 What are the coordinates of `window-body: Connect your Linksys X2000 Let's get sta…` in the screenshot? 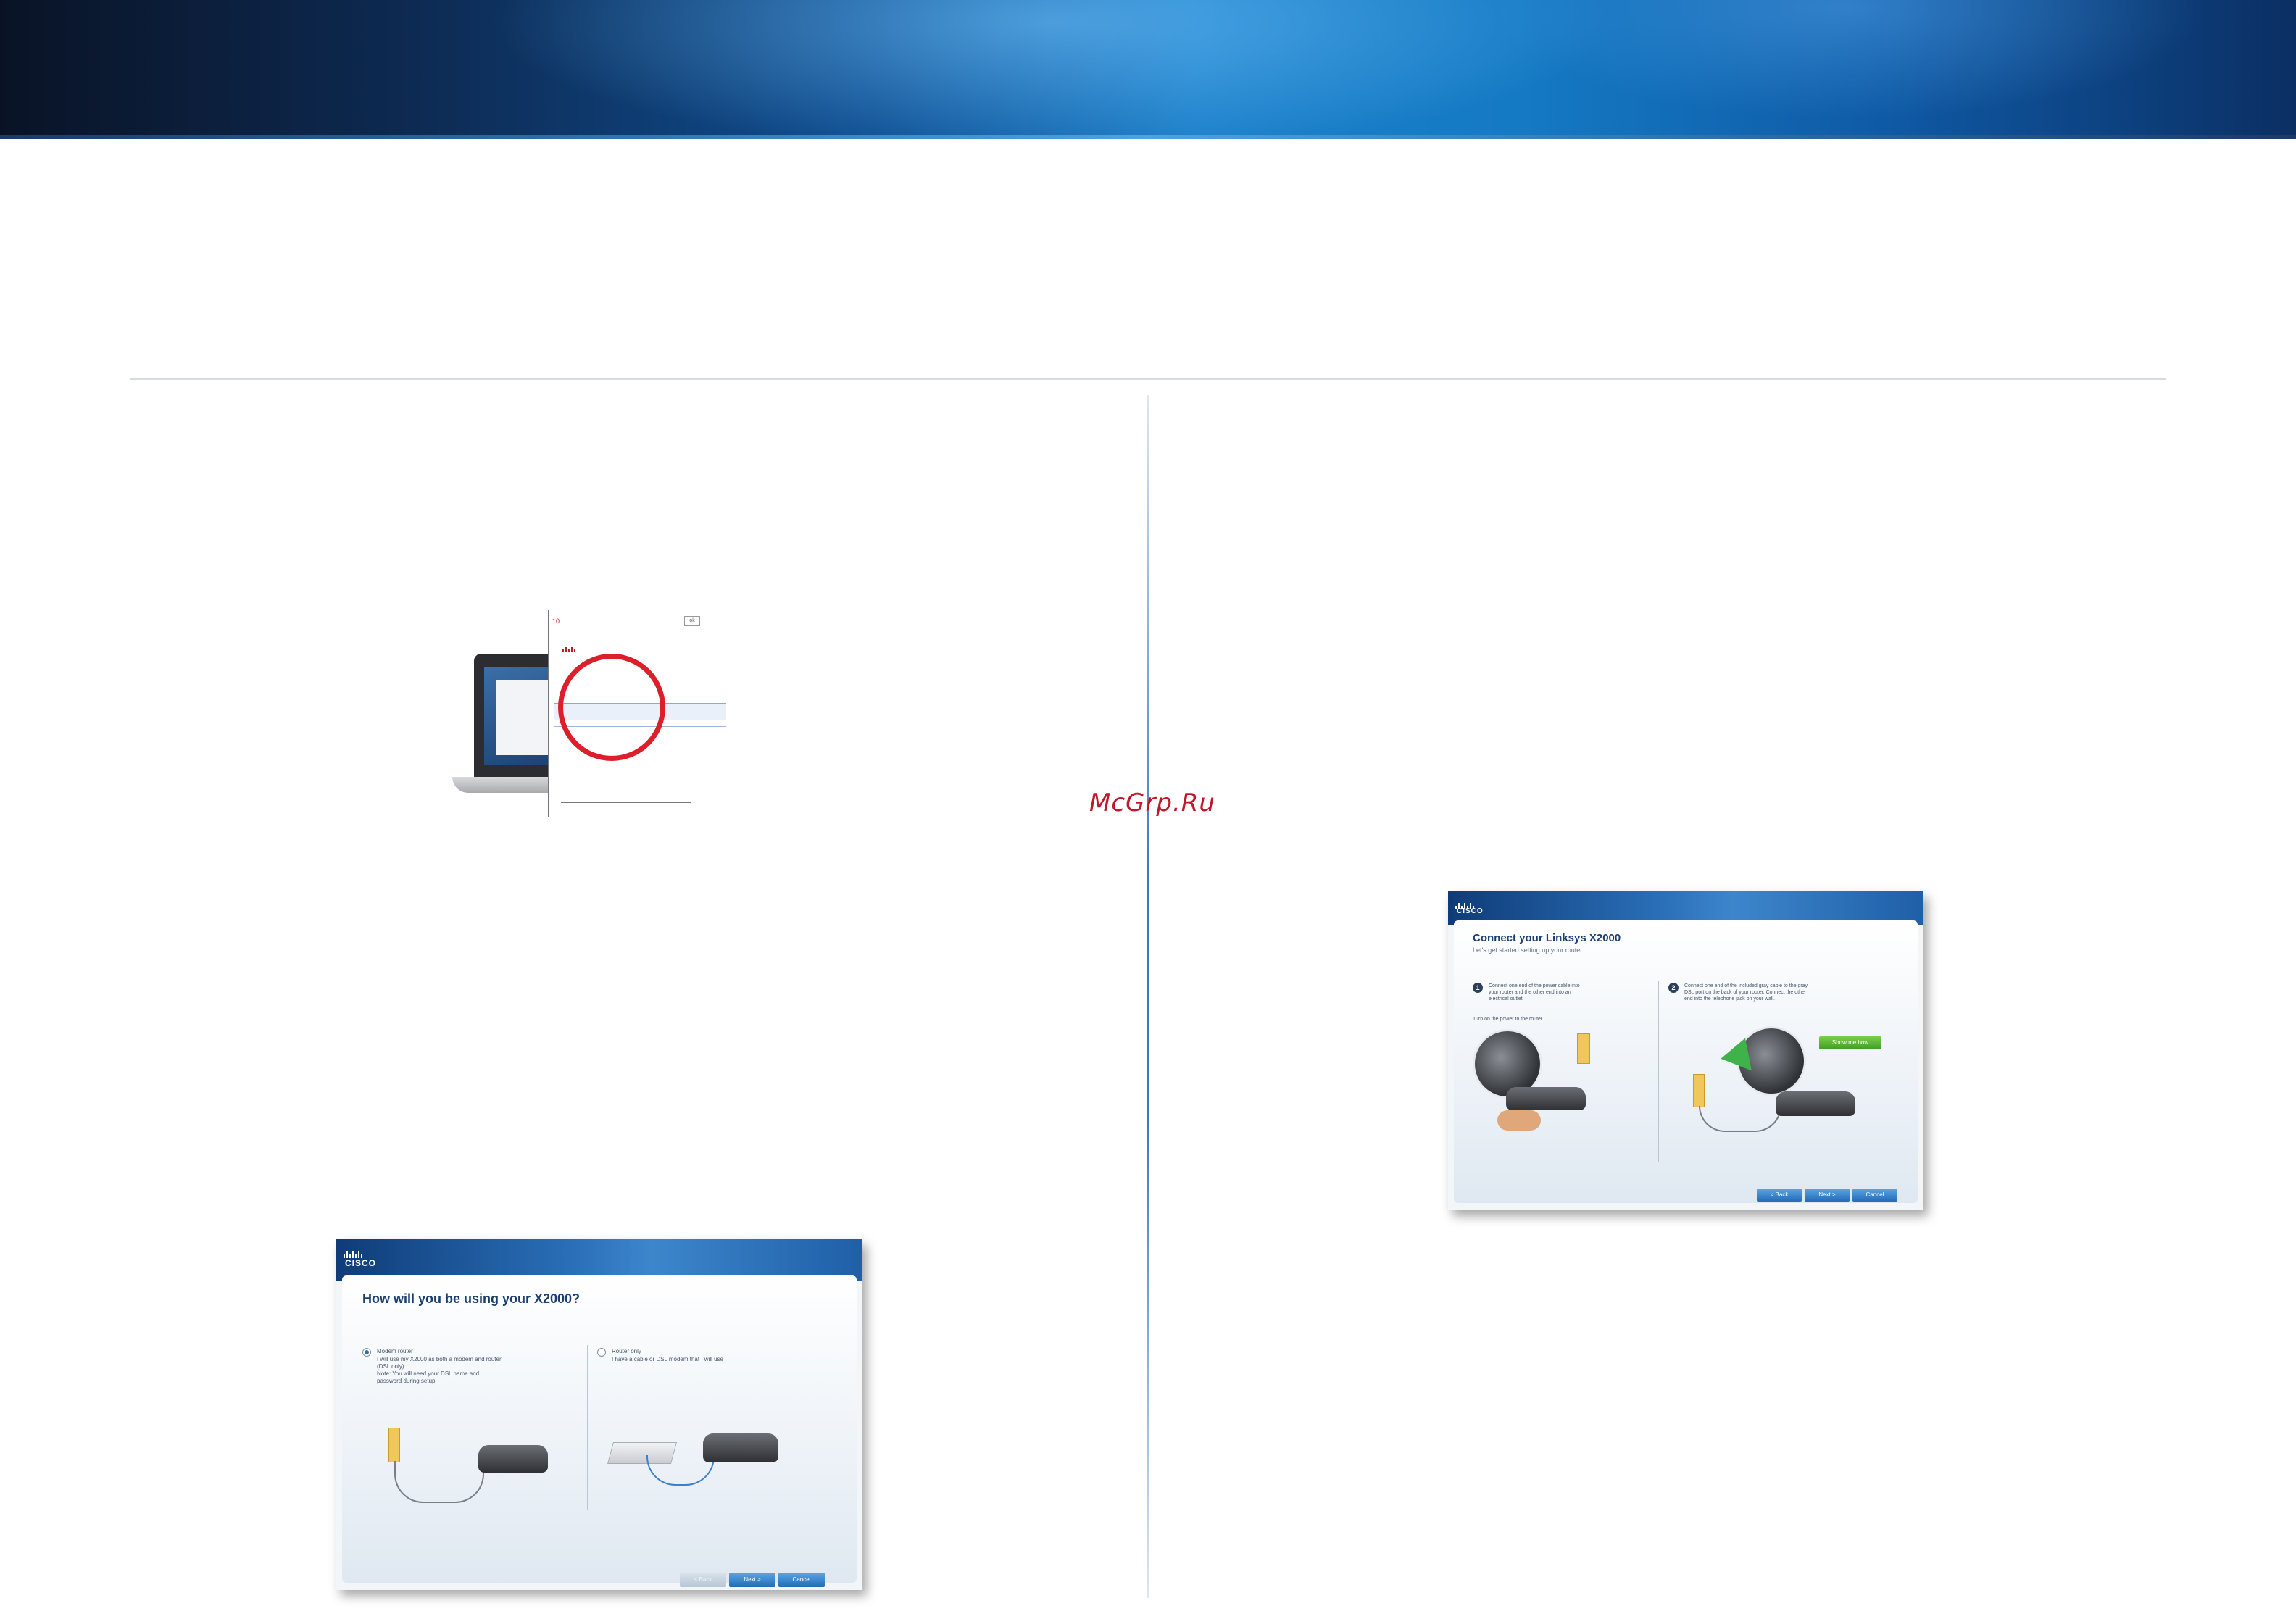 It's located at (1686, 1061).